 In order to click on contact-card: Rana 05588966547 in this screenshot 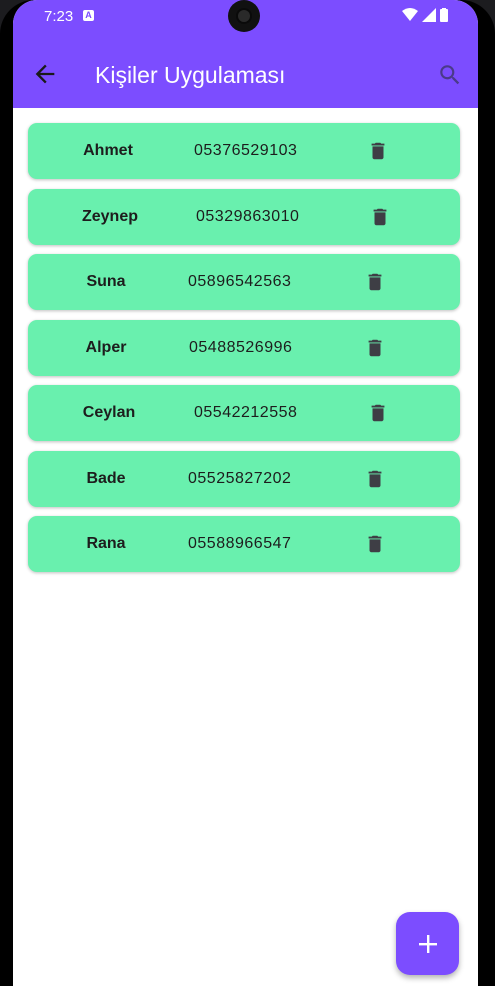, I will do `click(244, 544)`.